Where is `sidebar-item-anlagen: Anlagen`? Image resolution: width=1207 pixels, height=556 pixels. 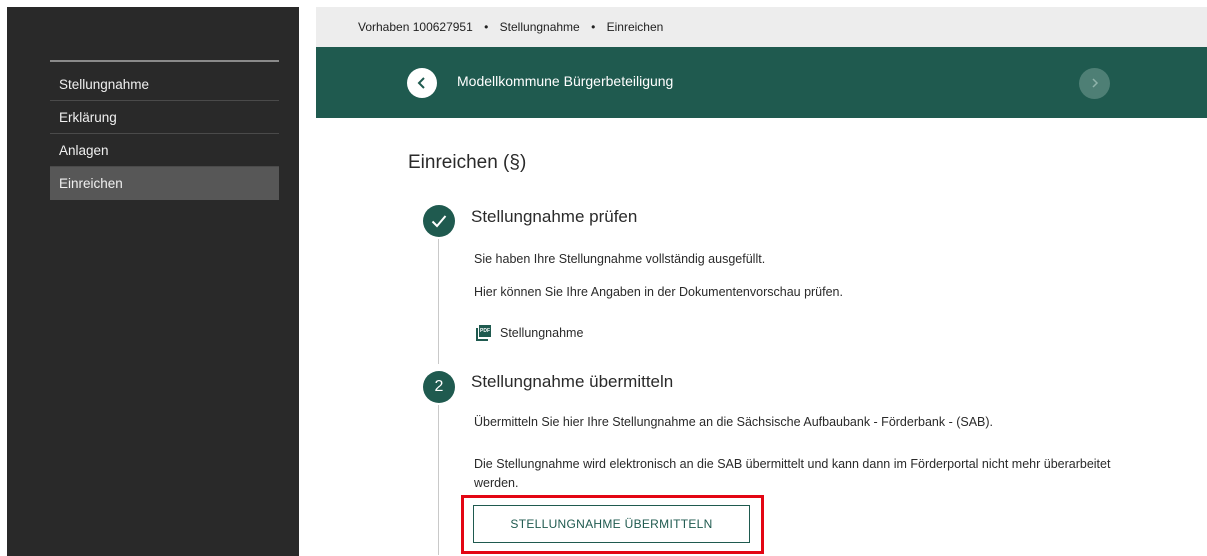 sidebar-item-anlagen: Anlagen is located at coordinates (164, 150).